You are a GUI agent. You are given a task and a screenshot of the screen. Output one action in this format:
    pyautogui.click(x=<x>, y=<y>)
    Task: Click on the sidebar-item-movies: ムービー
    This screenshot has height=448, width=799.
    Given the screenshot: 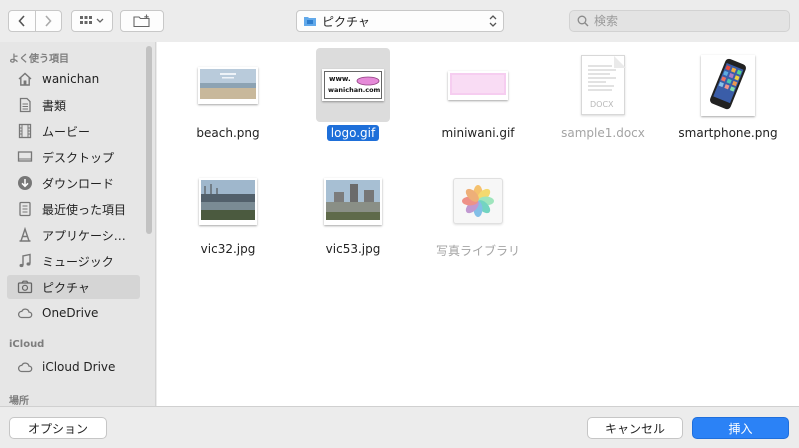 What is the action you would take?
    pyautogui.click(x=73, y=131)
    